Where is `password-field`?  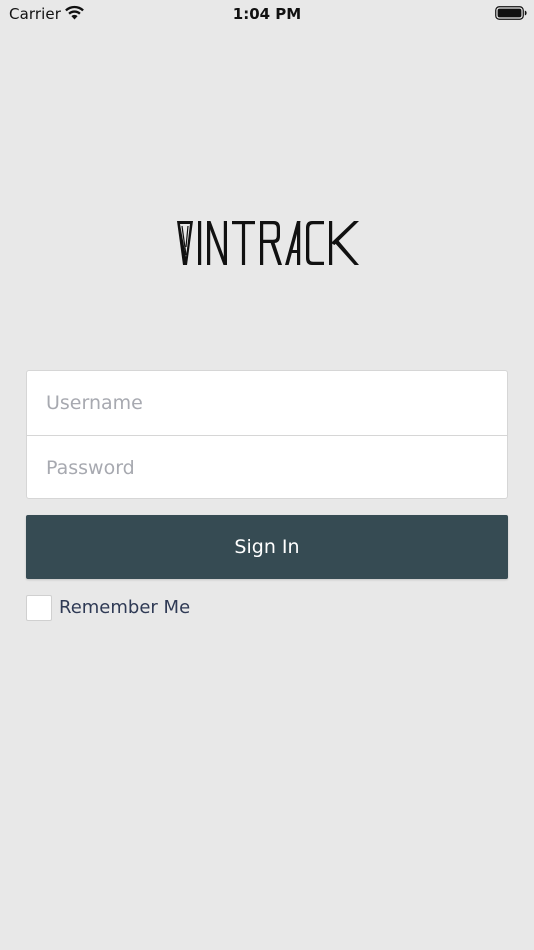
password-field is located at coordinates (267, 468).